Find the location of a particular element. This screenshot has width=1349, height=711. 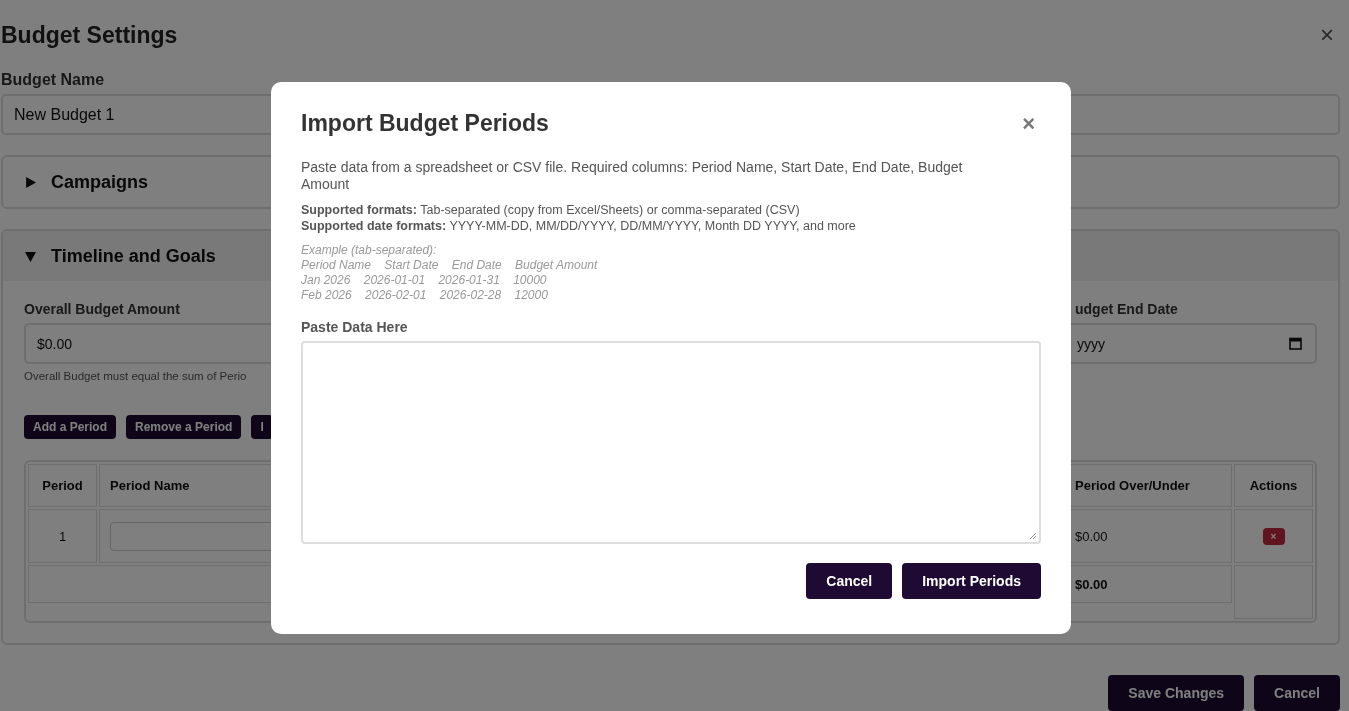

field-label: Overall Budget Amount is located at coordinates (102, 309).